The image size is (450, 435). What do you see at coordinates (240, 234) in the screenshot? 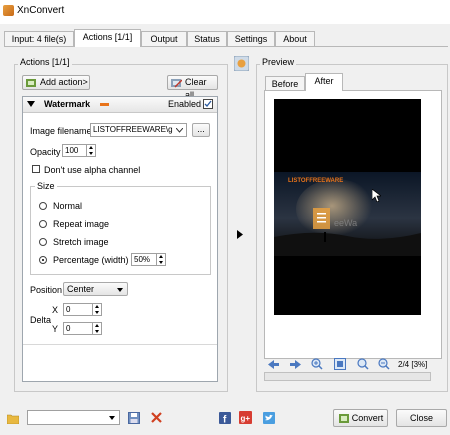
I see `expand-arrow-icon` at bounding box center [240, 234].